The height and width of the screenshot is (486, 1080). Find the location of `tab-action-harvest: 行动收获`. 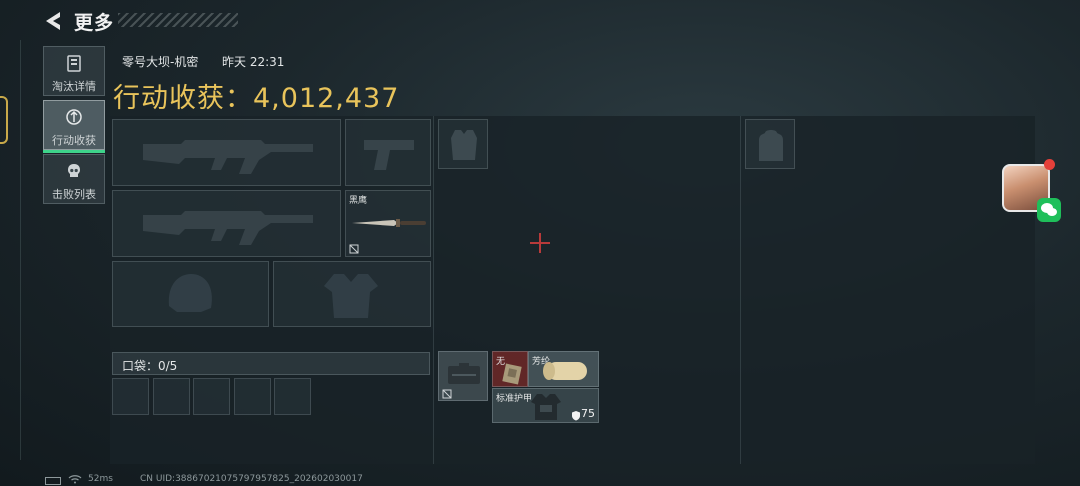

tab-action-harvest: 行动收获 is located at coordinates (74, 126).